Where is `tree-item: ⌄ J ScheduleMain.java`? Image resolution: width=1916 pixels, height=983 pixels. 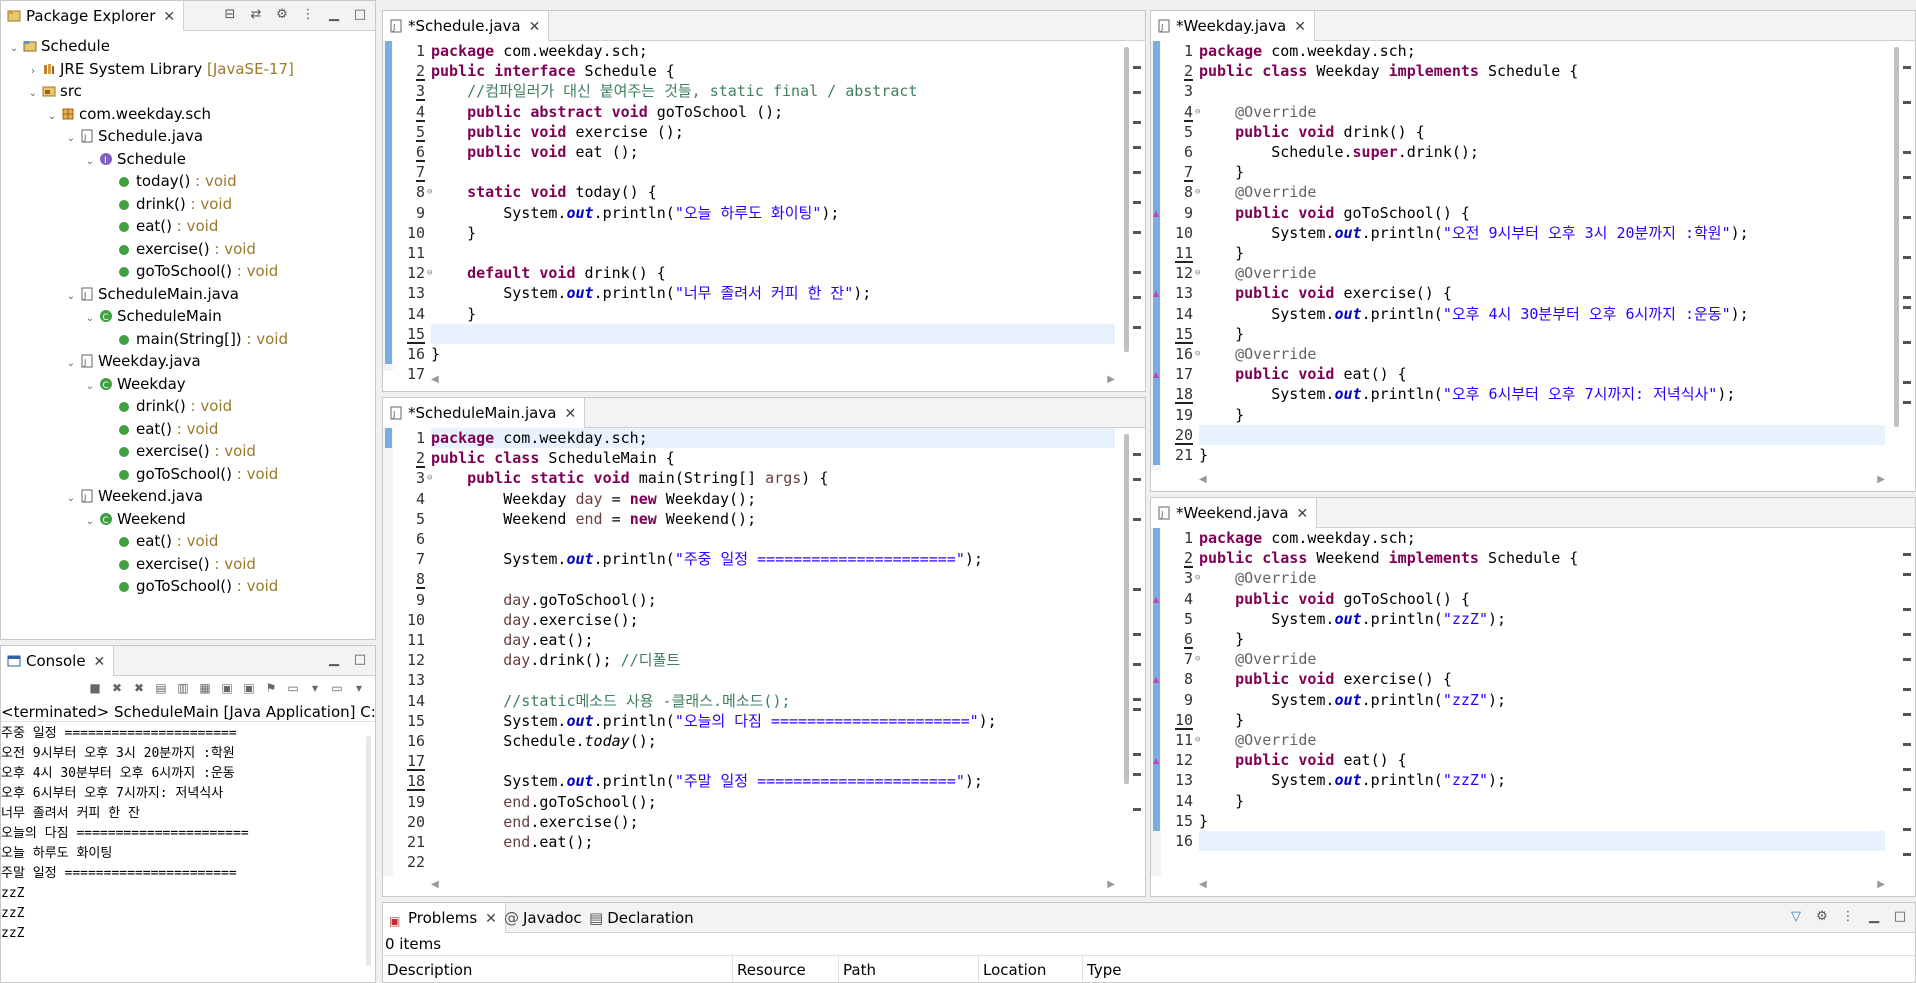 tree-item: ⌄ J ScheduleMain.java is located at coordinates (151, 294).